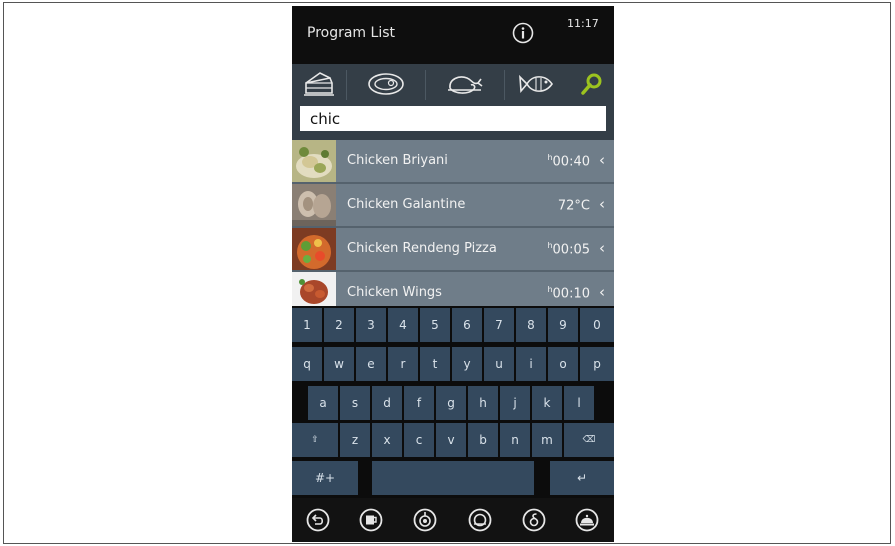 Image resolution: width=895 pixels, height=546 pixels. What do you see at coordinates (597, 364) in the screenshot?
I see `key-p: p` at bounding box center [597, 364].